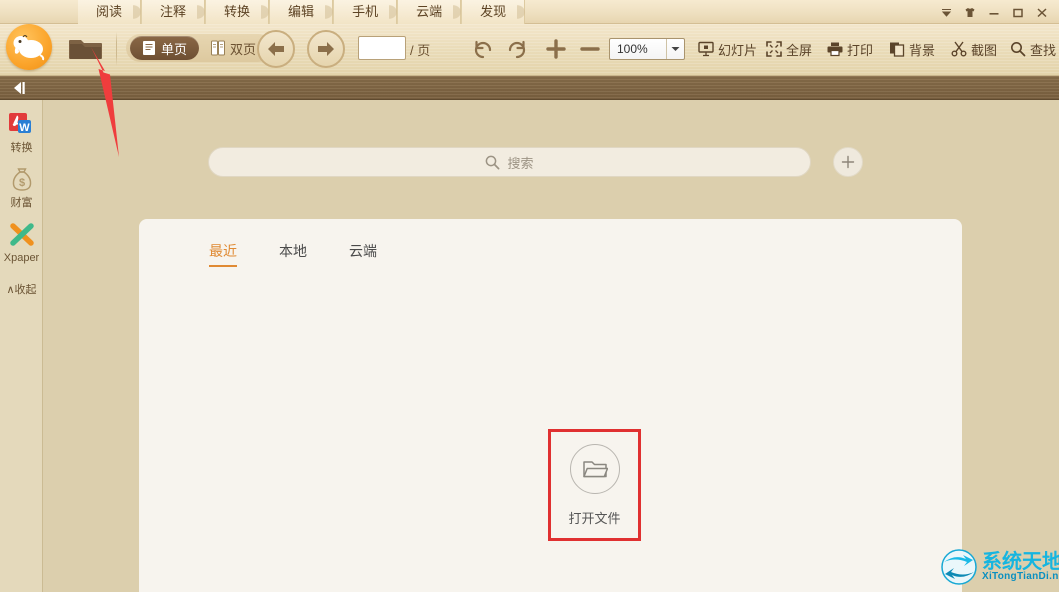 The image size is (1059, 592). What do you see at coordinates (21, 203) in the screenshot?
I see `sidebar-item-wealth-label: 财富` at bounding box center [21, 203].